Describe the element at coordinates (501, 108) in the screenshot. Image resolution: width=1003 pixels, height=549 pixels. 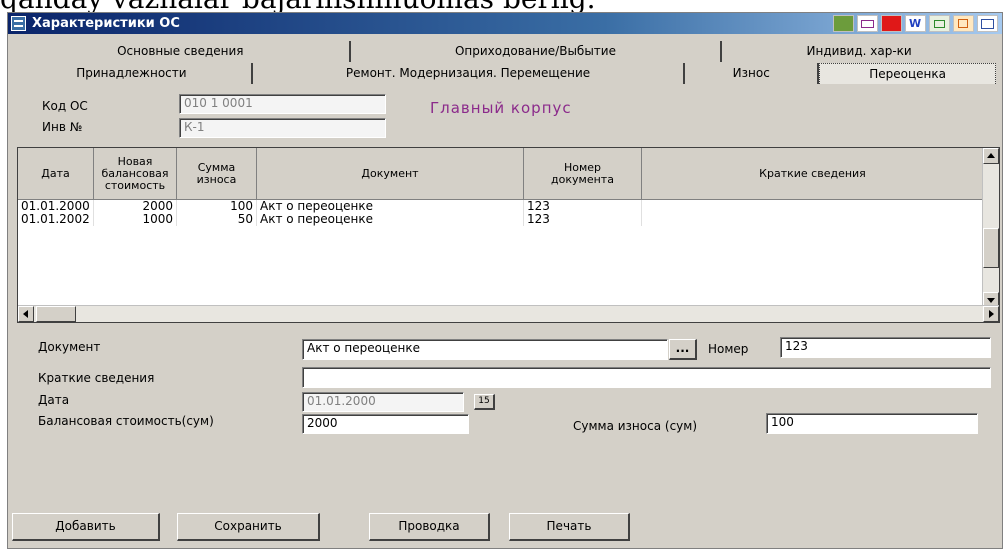
I see `object-name: Главный корпус` at that location.